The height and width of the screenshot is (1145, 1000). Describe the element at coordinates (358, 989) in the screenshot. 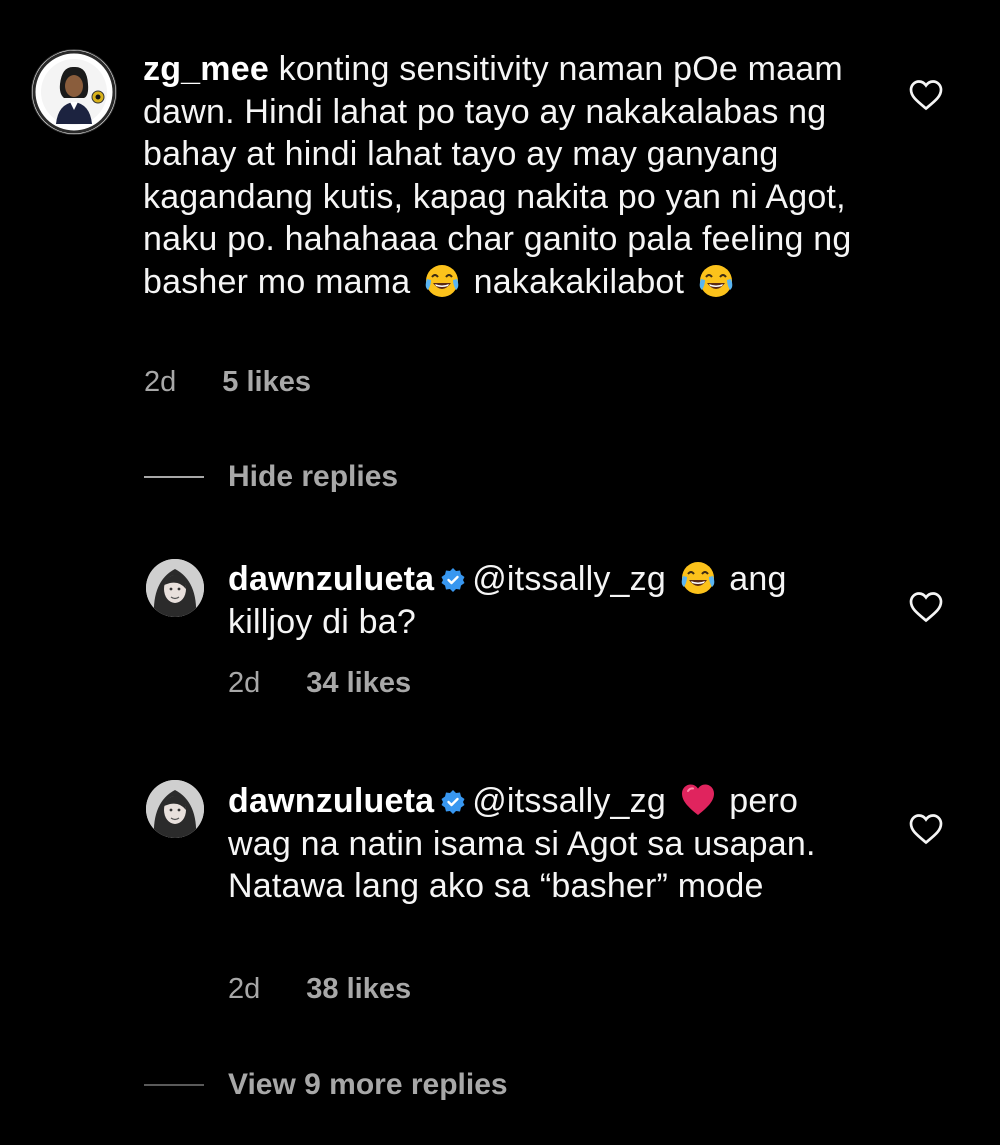

I see `reply-likes: 38 likes` at that location.